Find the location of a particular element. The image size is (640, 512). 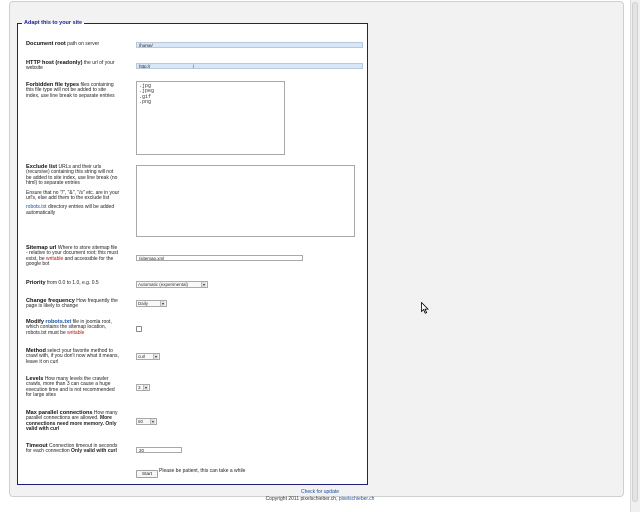

parallel-selected: 50 is located at coordinates (141, 421).